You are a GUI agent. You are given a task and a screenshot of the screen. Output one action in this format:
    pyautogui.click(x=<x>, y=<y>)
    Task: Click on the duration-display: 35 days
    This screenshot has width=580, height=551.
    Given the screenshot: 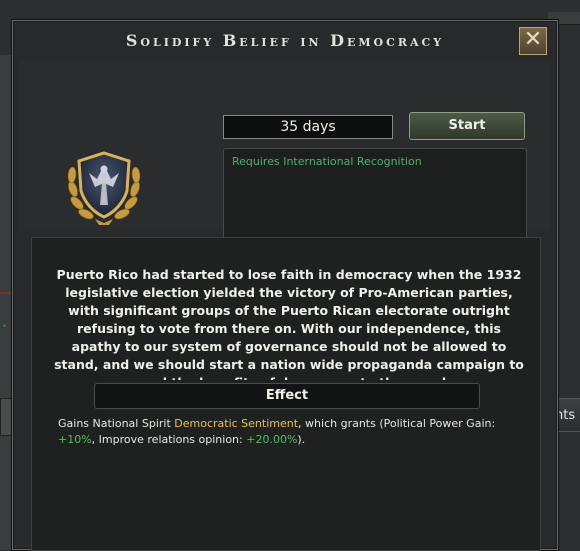 What is the action you would take?
    pyautogui.click(x=308, y=127)
    